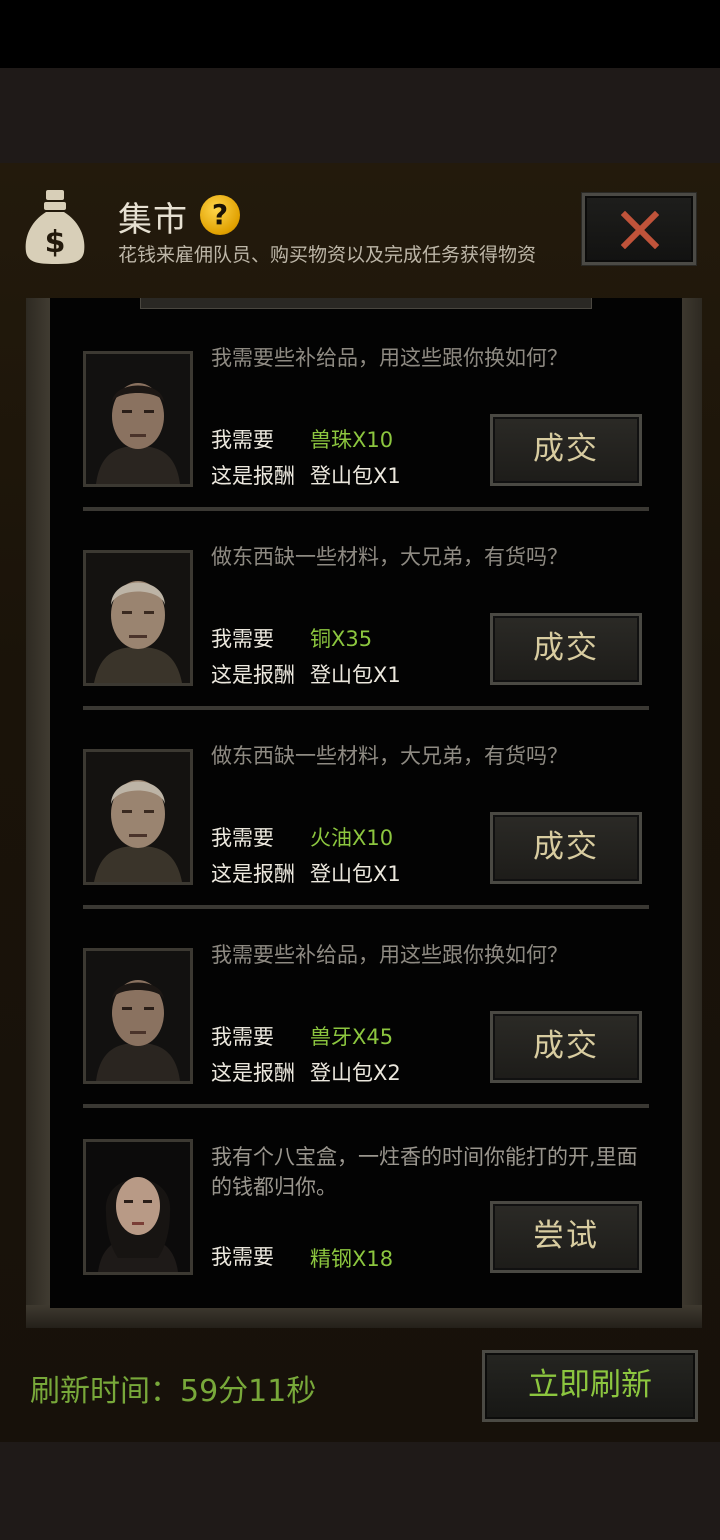 This screenshot has width=720, height=1540. Describe the element at coordinates (355, 1073) in the screenshot. I see `reward-value: 登山包X2` at that location.